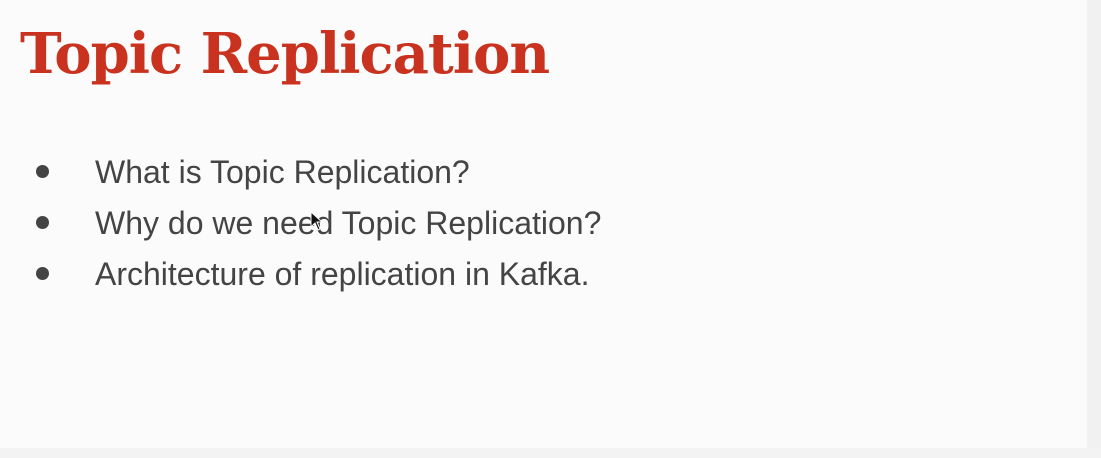 This screenshot has width=1101, height=458. I want to click on bullet-text: Why do we need Topic Replication?, so click(348, 222).